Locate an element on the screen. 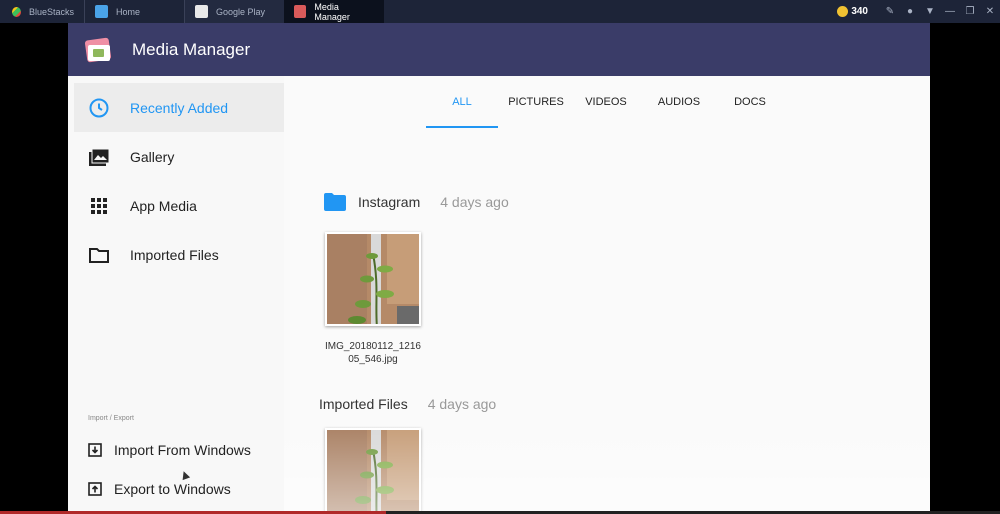 Image resolution: width=1000 pixels, height=514 pixels. google-play-icon is located at coordinates (201, 11).